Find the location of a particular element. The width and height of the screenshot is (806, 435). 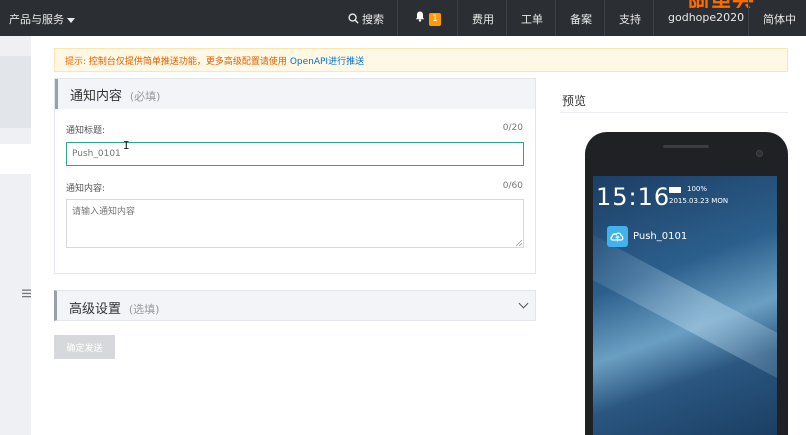

panel-header: 通知内容 (必填) is located at coordinates (295, 94).